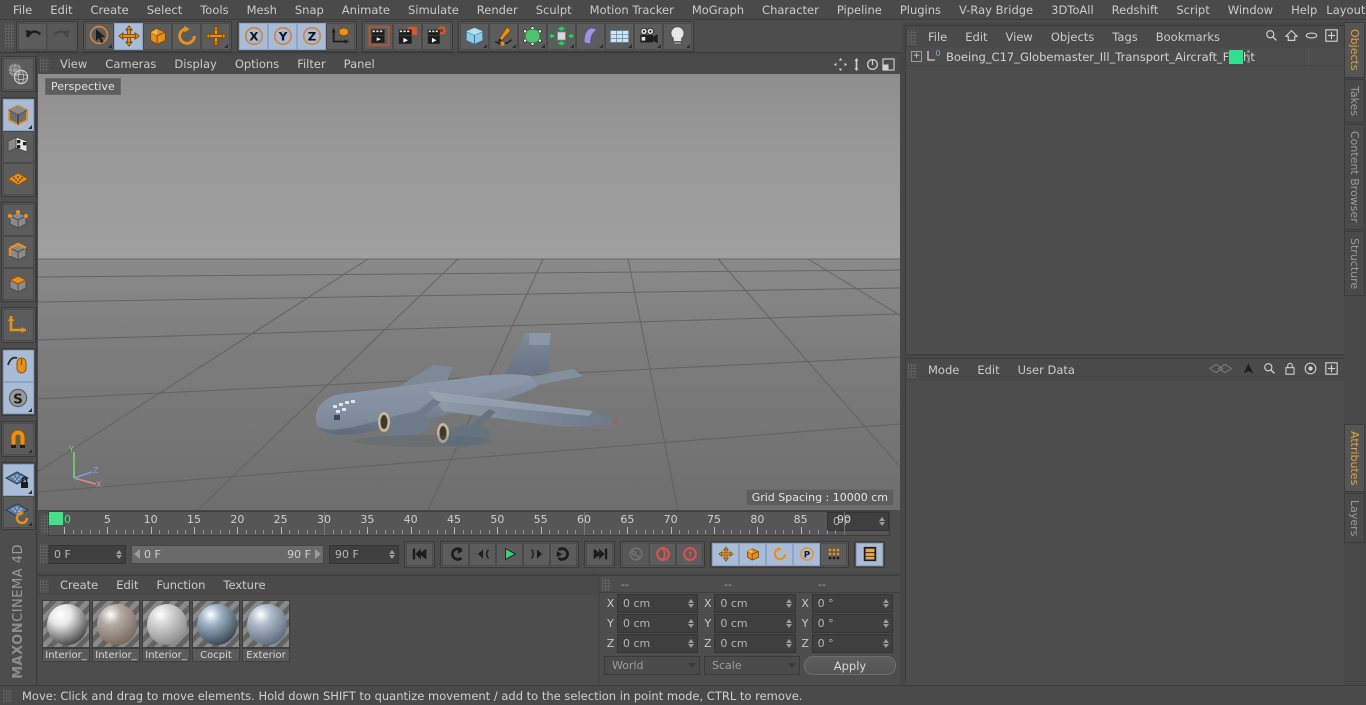 Image resolution: width=1366 pixels, height=705 pixels. Describe the element at coordinates (18, 398) in the screenshot. I see `enable-snap-button: S` at that location.